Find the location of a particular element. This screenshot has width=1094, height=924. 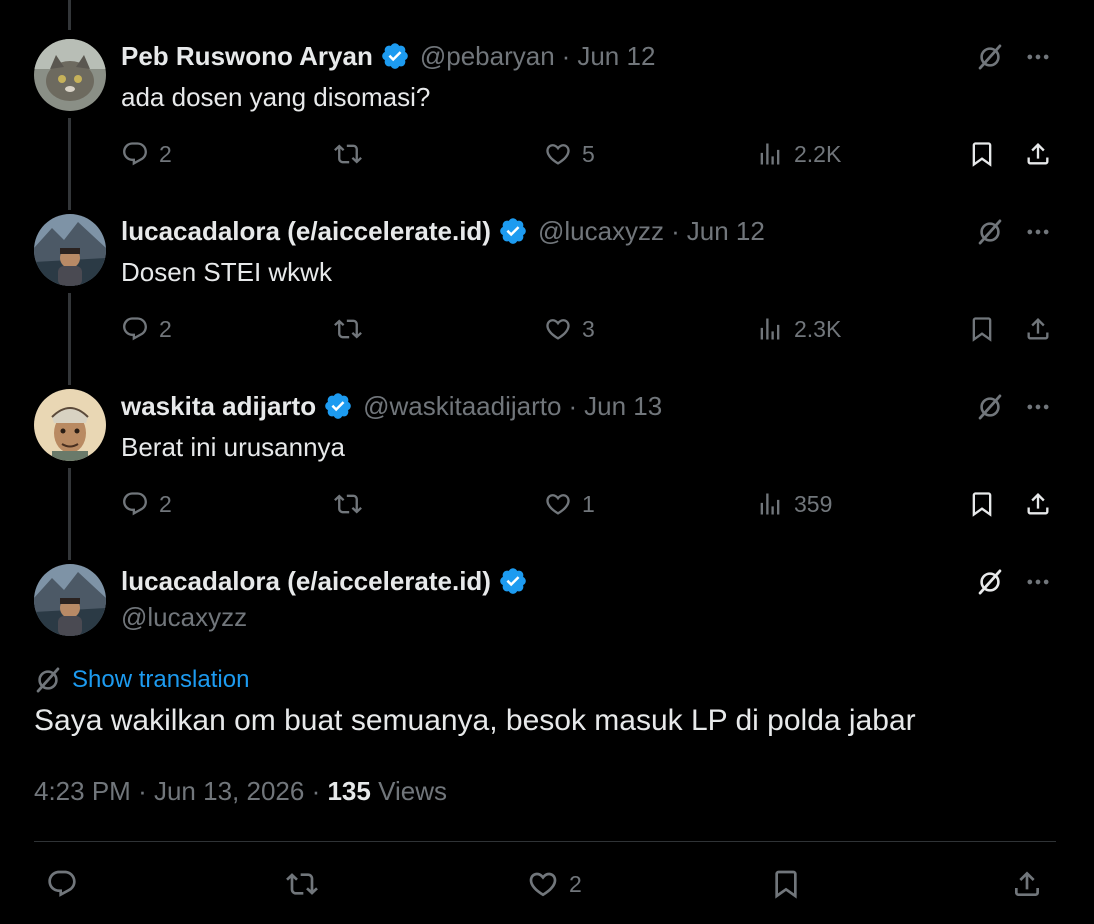

like-count: 3 is located at coordinates (588, 328).